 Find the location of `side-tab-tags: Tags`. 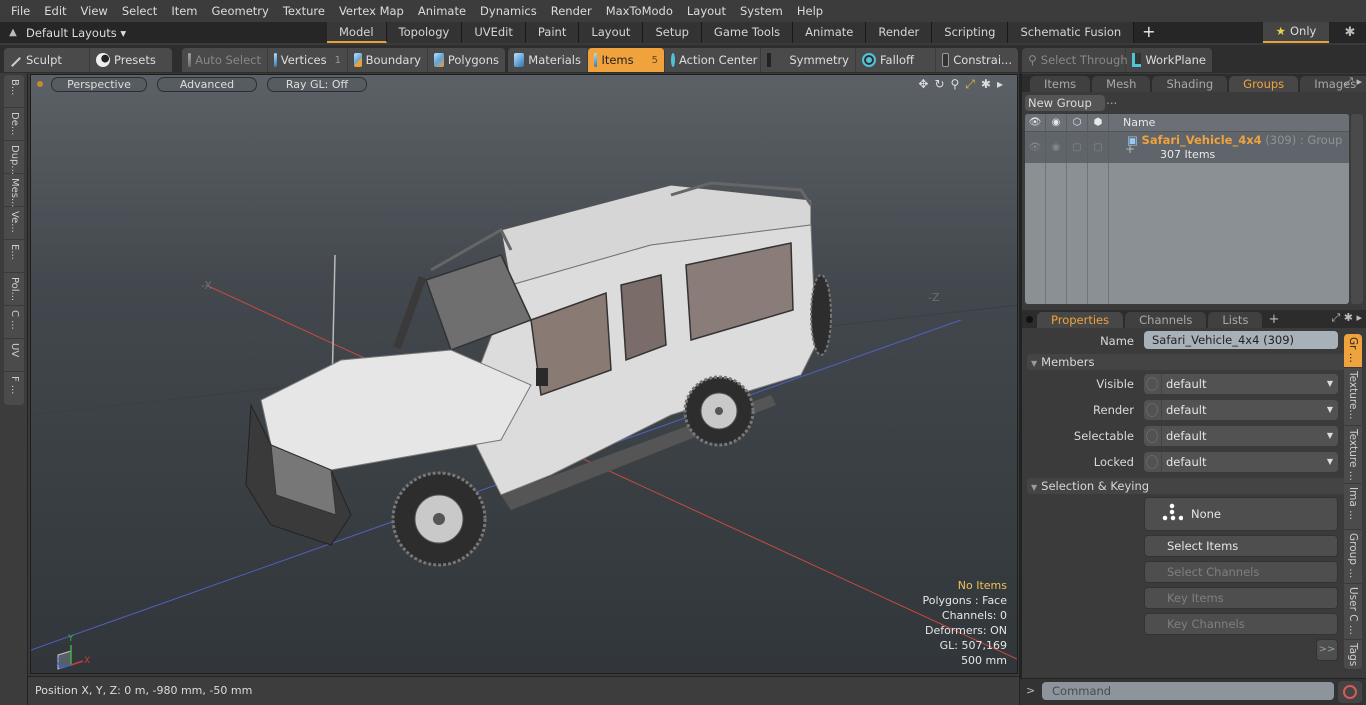

side-tab-tags: Tags is located at coordinates (1353, 655).